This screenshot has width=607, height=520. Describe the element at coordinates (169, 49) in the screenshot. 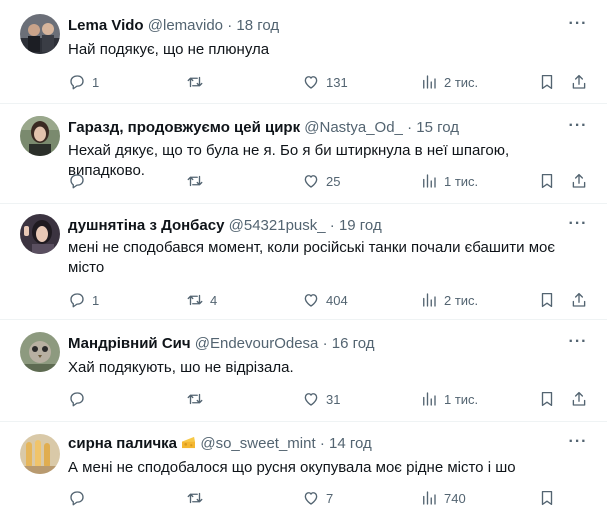

I see `tweet-text: Най подякує, що не плюнула` at that location.